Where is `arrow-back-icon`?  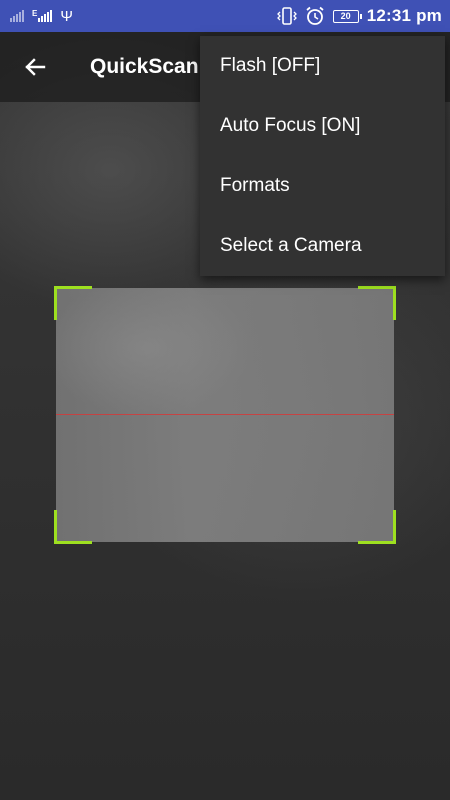 arrow-back-icon is located at coordinates (35, 67).